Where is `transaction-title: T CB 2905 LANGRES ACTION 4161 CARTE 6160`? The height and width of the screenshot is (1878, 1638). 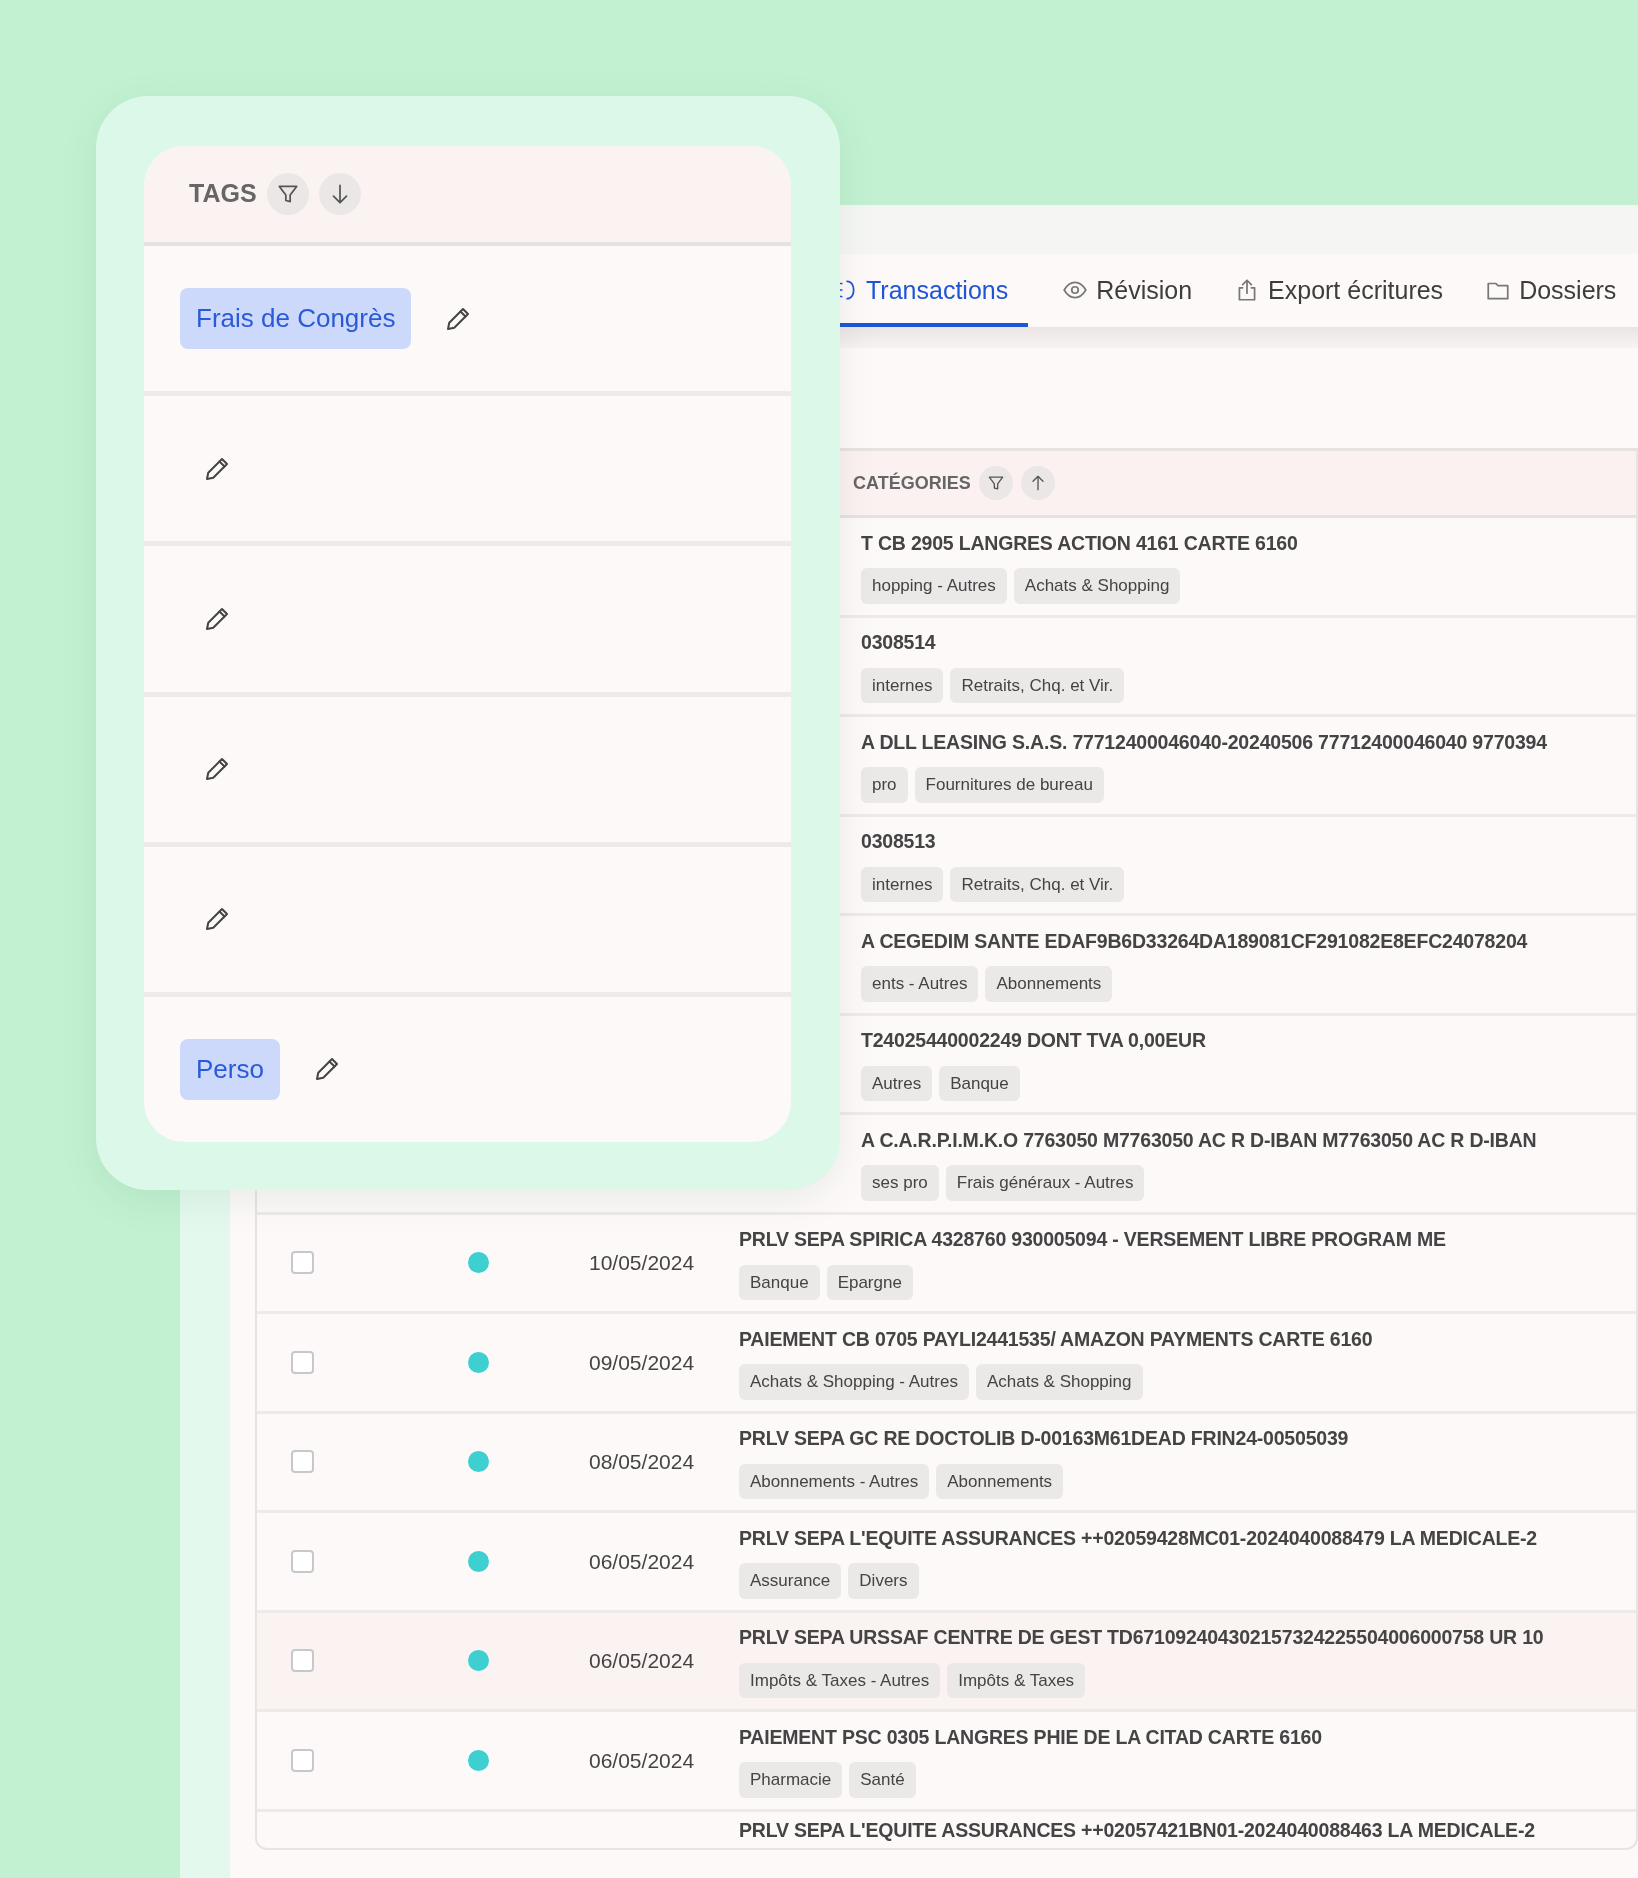 transaction-title: T CB 2905 LANGRES ACTION 4161 CARTE 6160 is located at coordinates (1080, 543).